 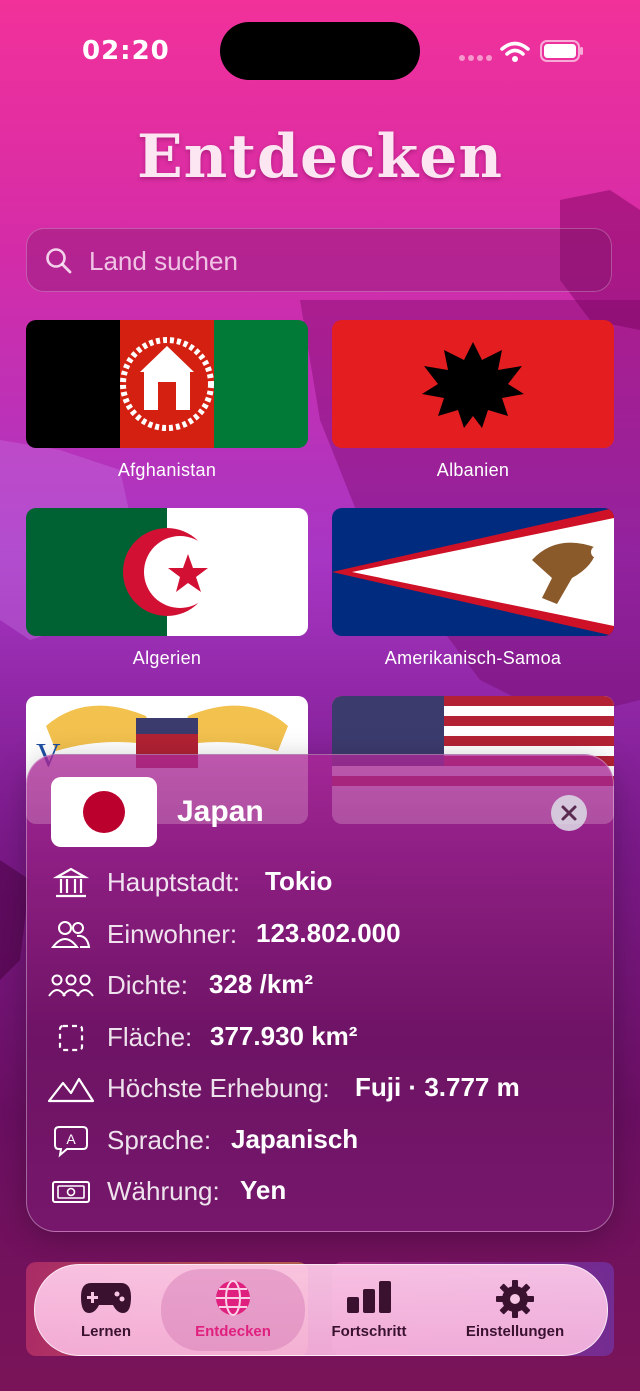 What do you see at coordinates (473, 384) in the screenshot?
I see `flag-albania` at bounding box center [473, 384].